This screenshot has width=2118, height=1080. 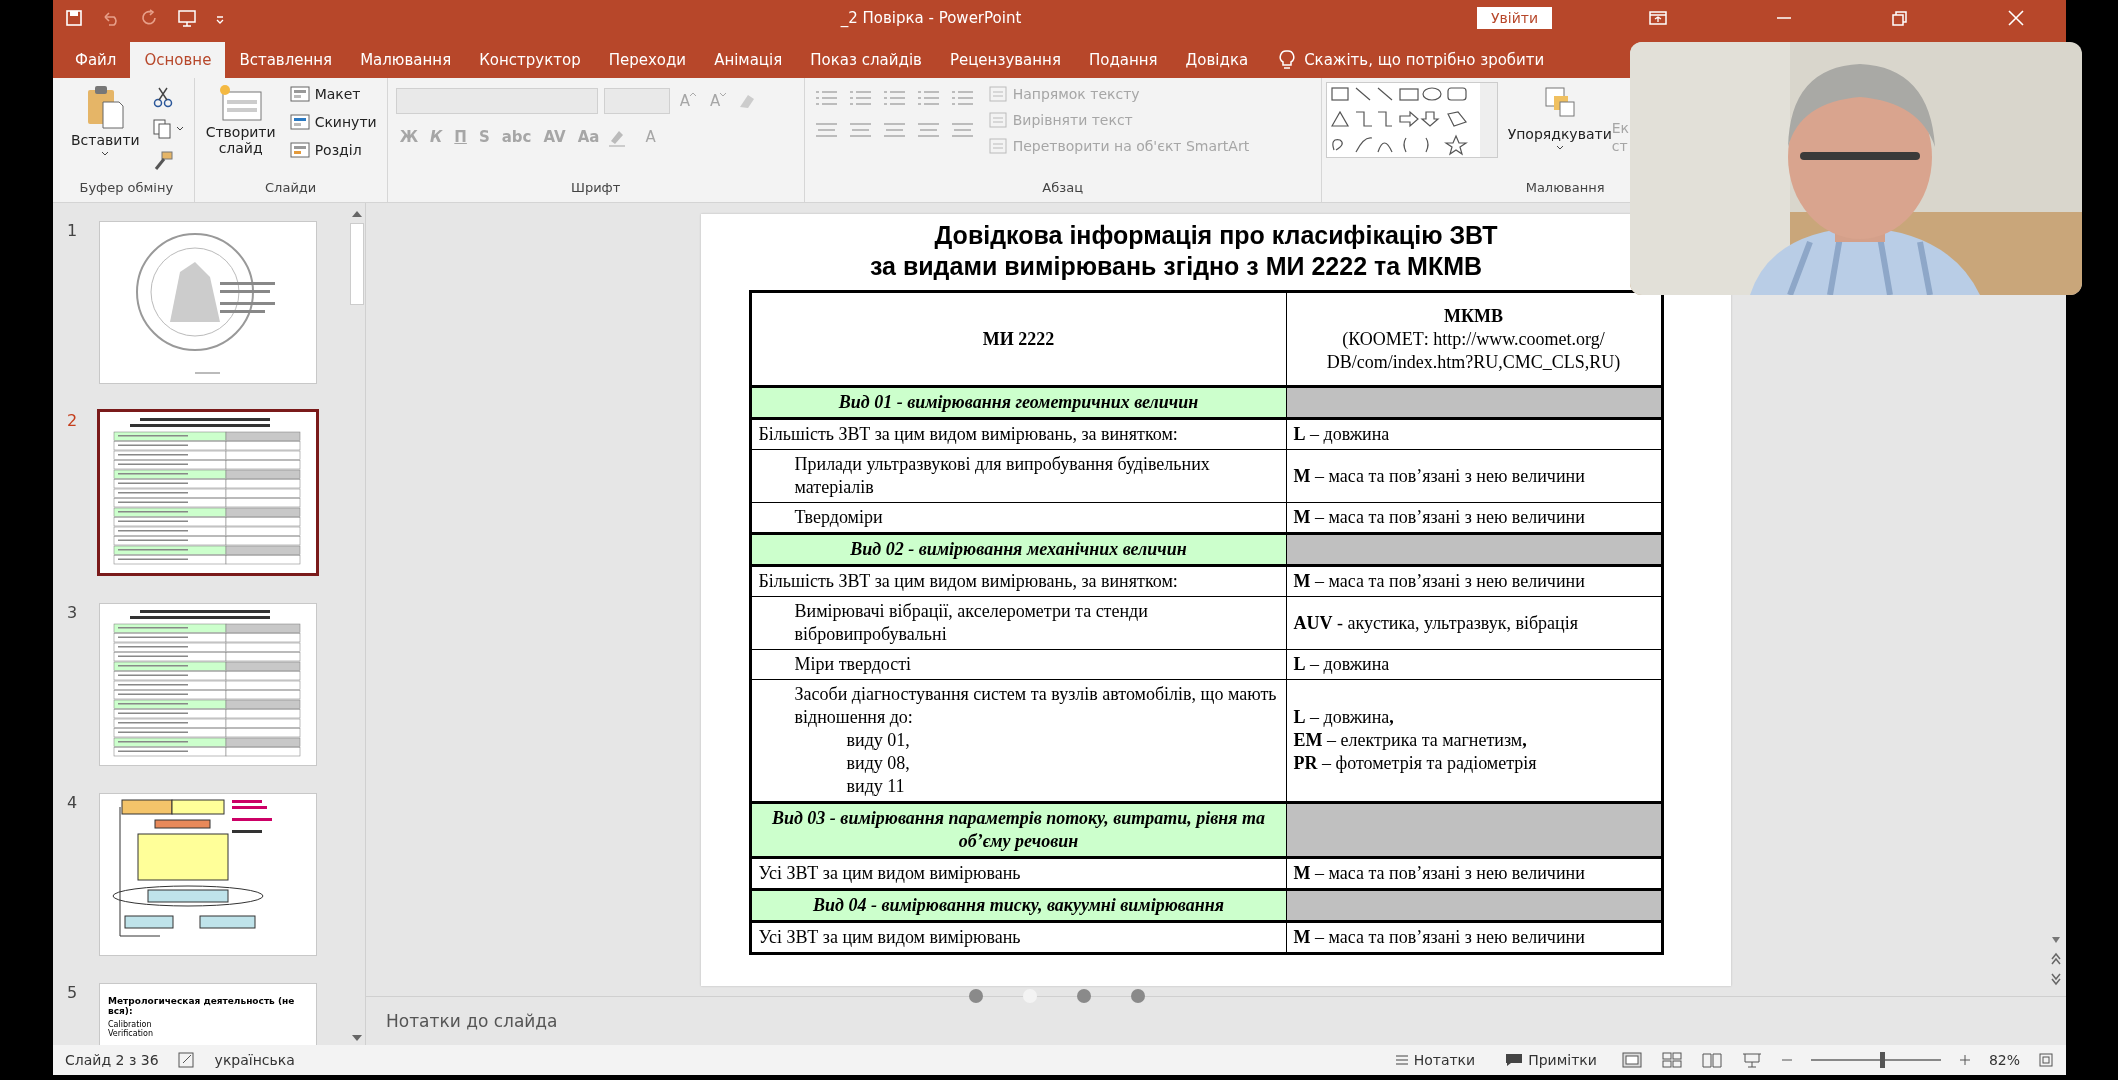 What do you see at coordinates (299, 150) in the screenshot?
I see `section-icon` at bounding box center [299, 150].